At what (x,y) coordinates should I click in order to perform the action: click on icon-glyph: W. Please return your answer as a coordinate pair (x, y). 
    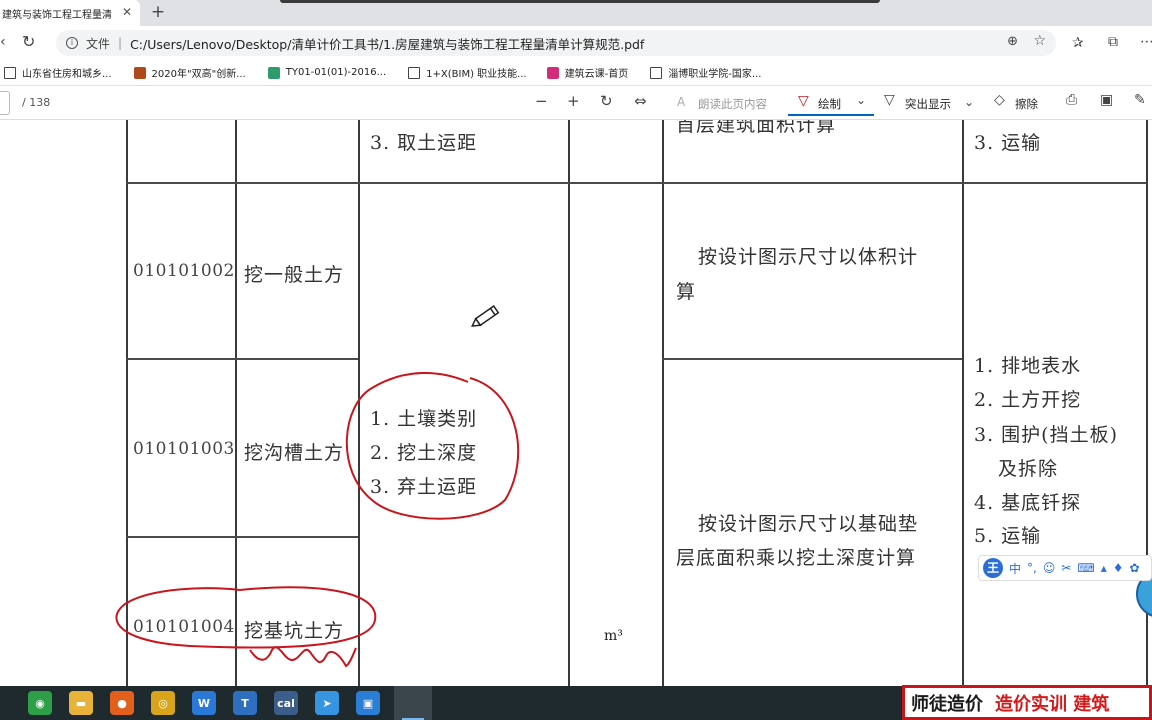
    Looking at the image, I should click on (204, 703).